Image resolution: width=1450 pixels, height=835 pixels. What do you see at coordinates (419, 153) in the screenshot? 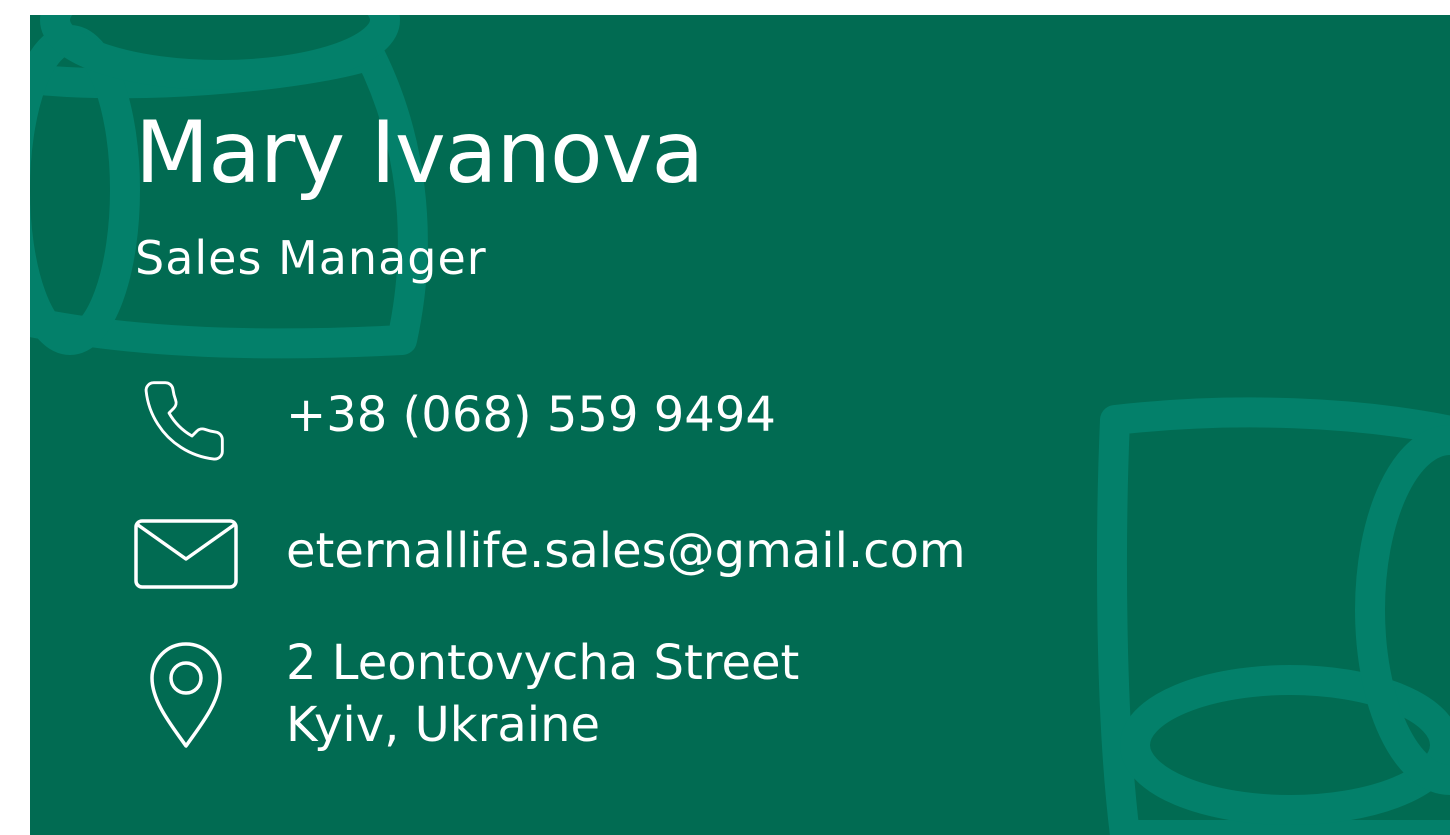
I see `person-name: Mary Ivanova` at bounding box center [419, 153].